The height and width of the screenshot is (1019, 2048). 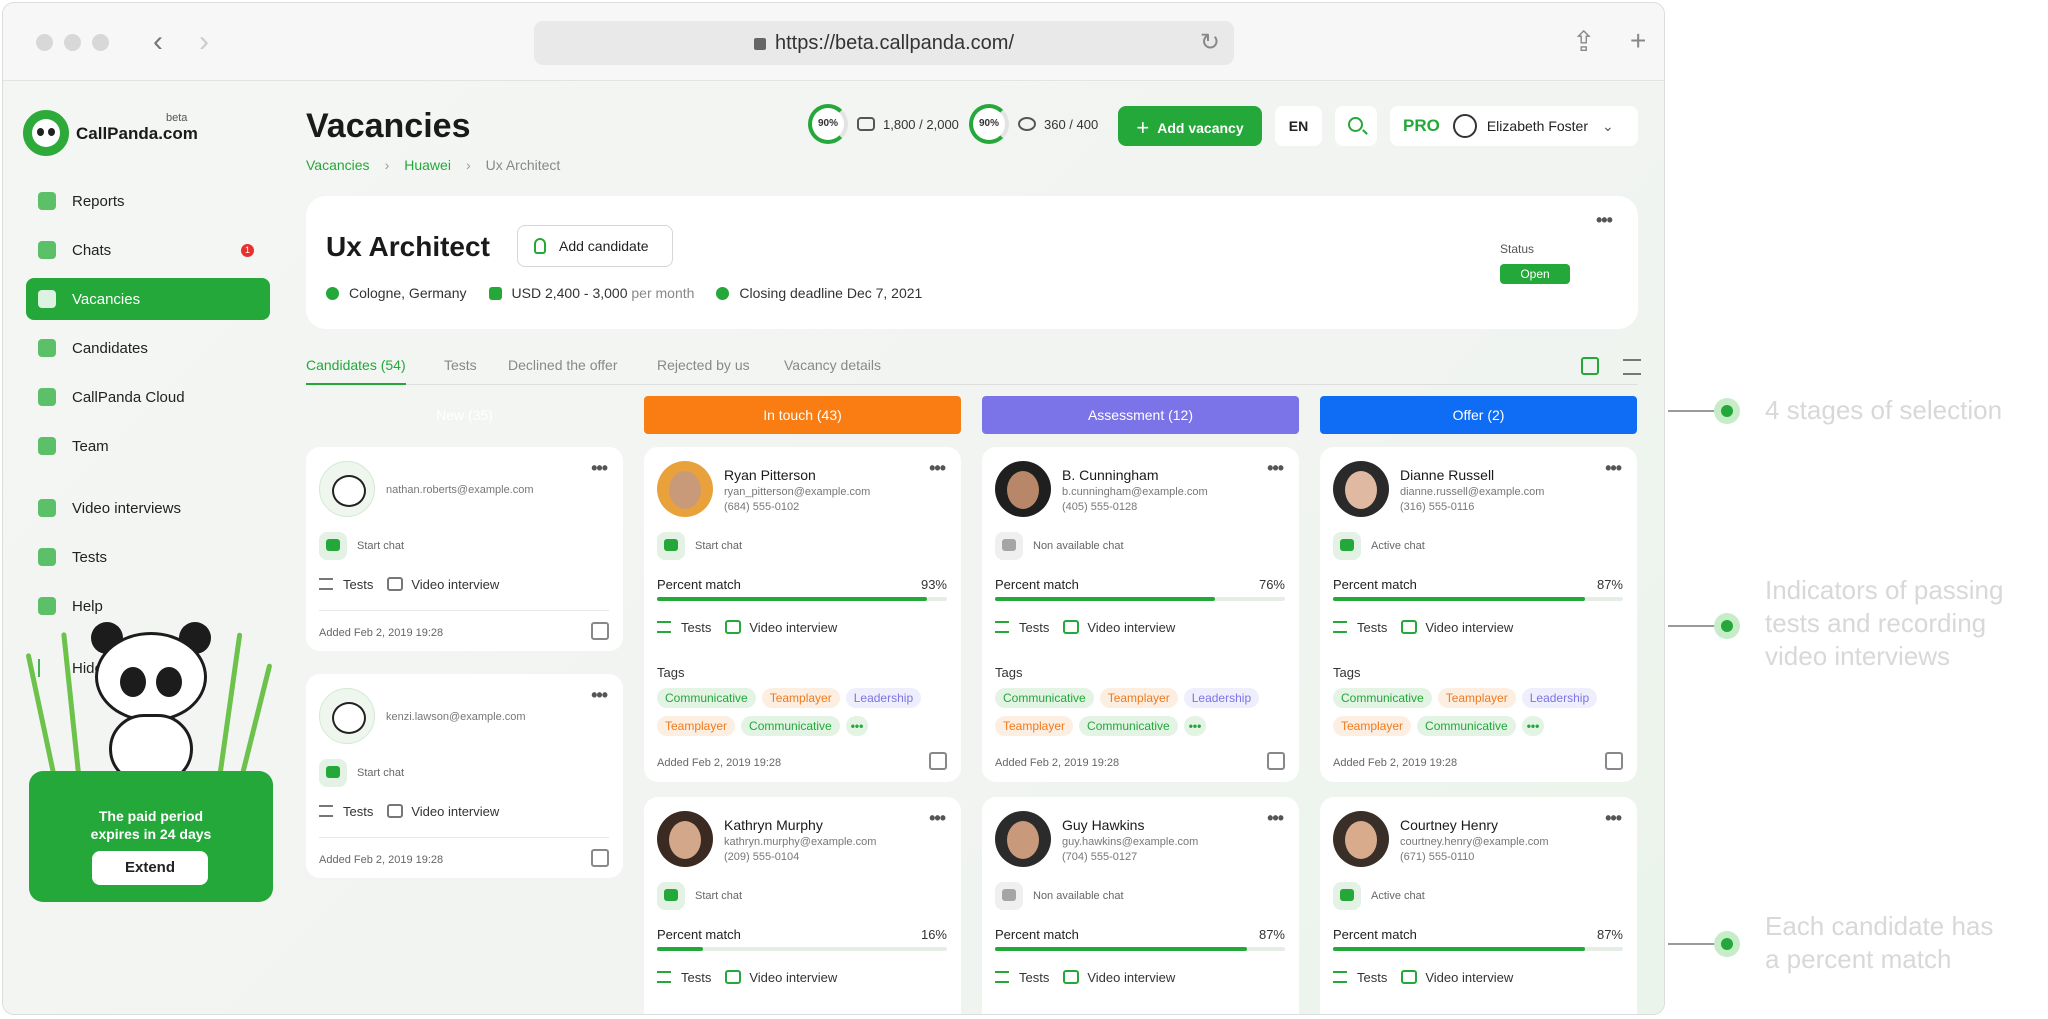 I want to click on call-quota: 90% 1,800 / 2,000, so click(x=883, y=124).